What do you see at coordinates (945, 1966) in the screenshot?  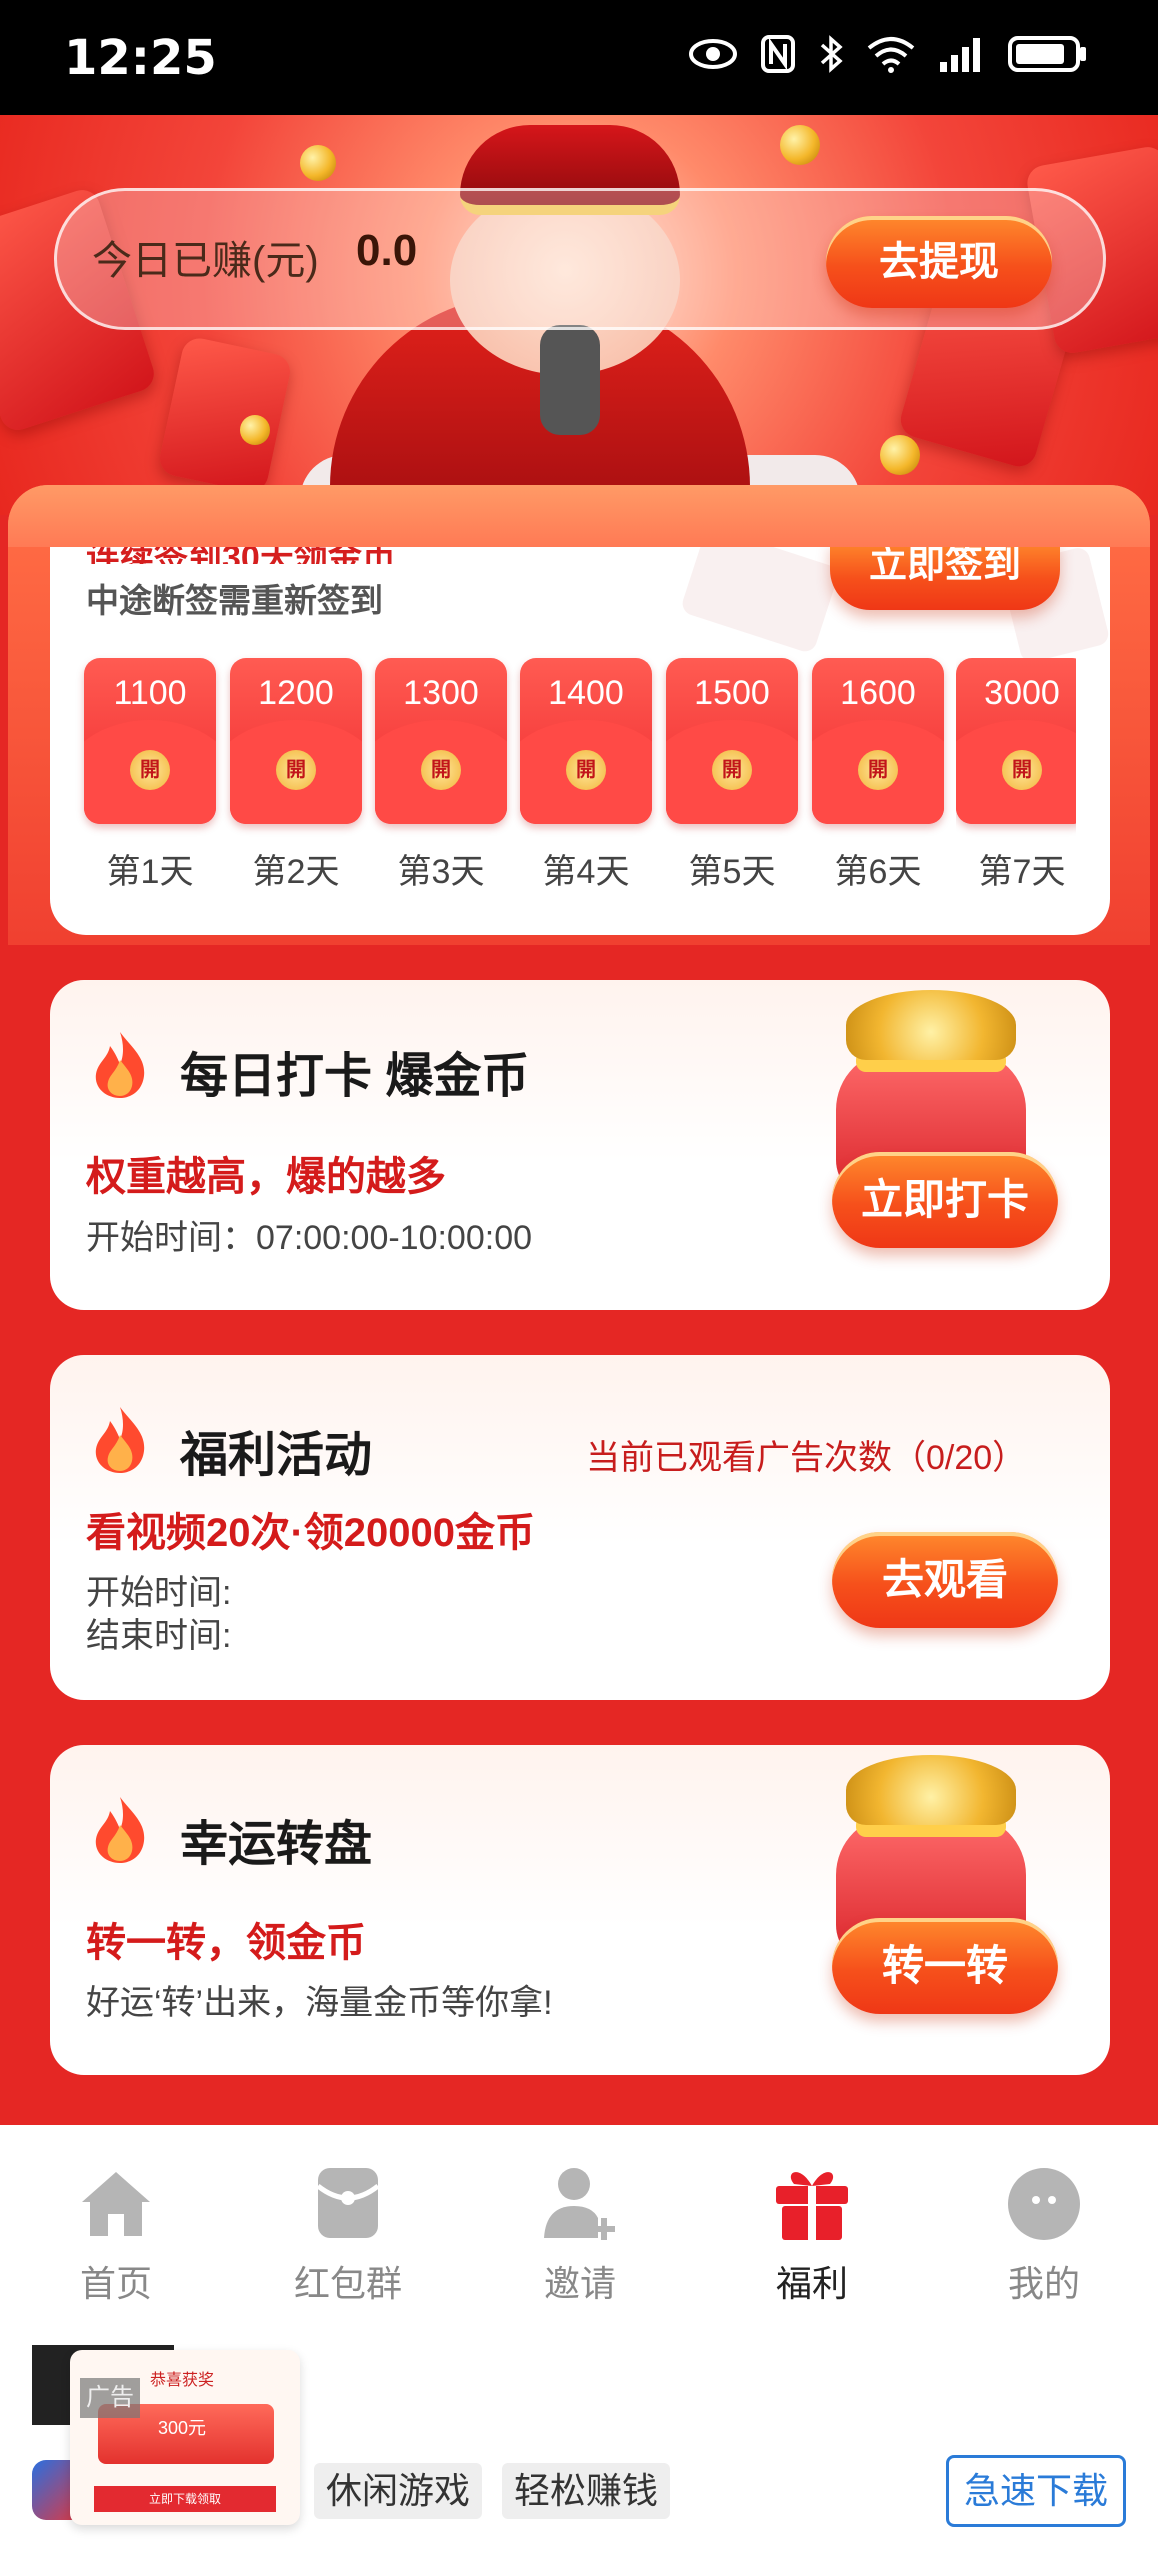 I see `spin-button: 转一转` at bounding box center [945, 1966].